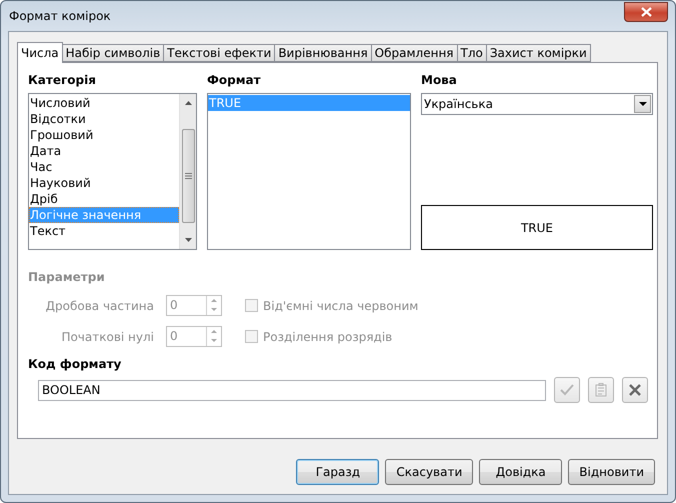 The height and width of the screenshot is (503, 676). What do you see at coordinates (219, 53) in the screenshot?
I see `tab: Текстові ефекти` at bounding box center [219, 53].